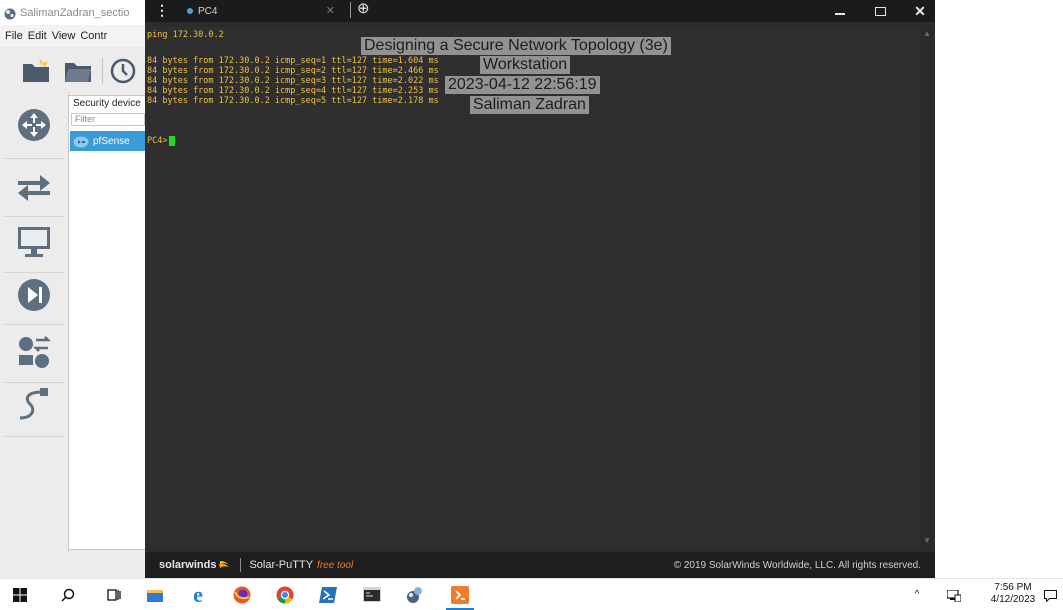 Image resolution: width=1063 pixels, height=610 pixels. I want to click on file-explorer-icon, so click(155, 595).